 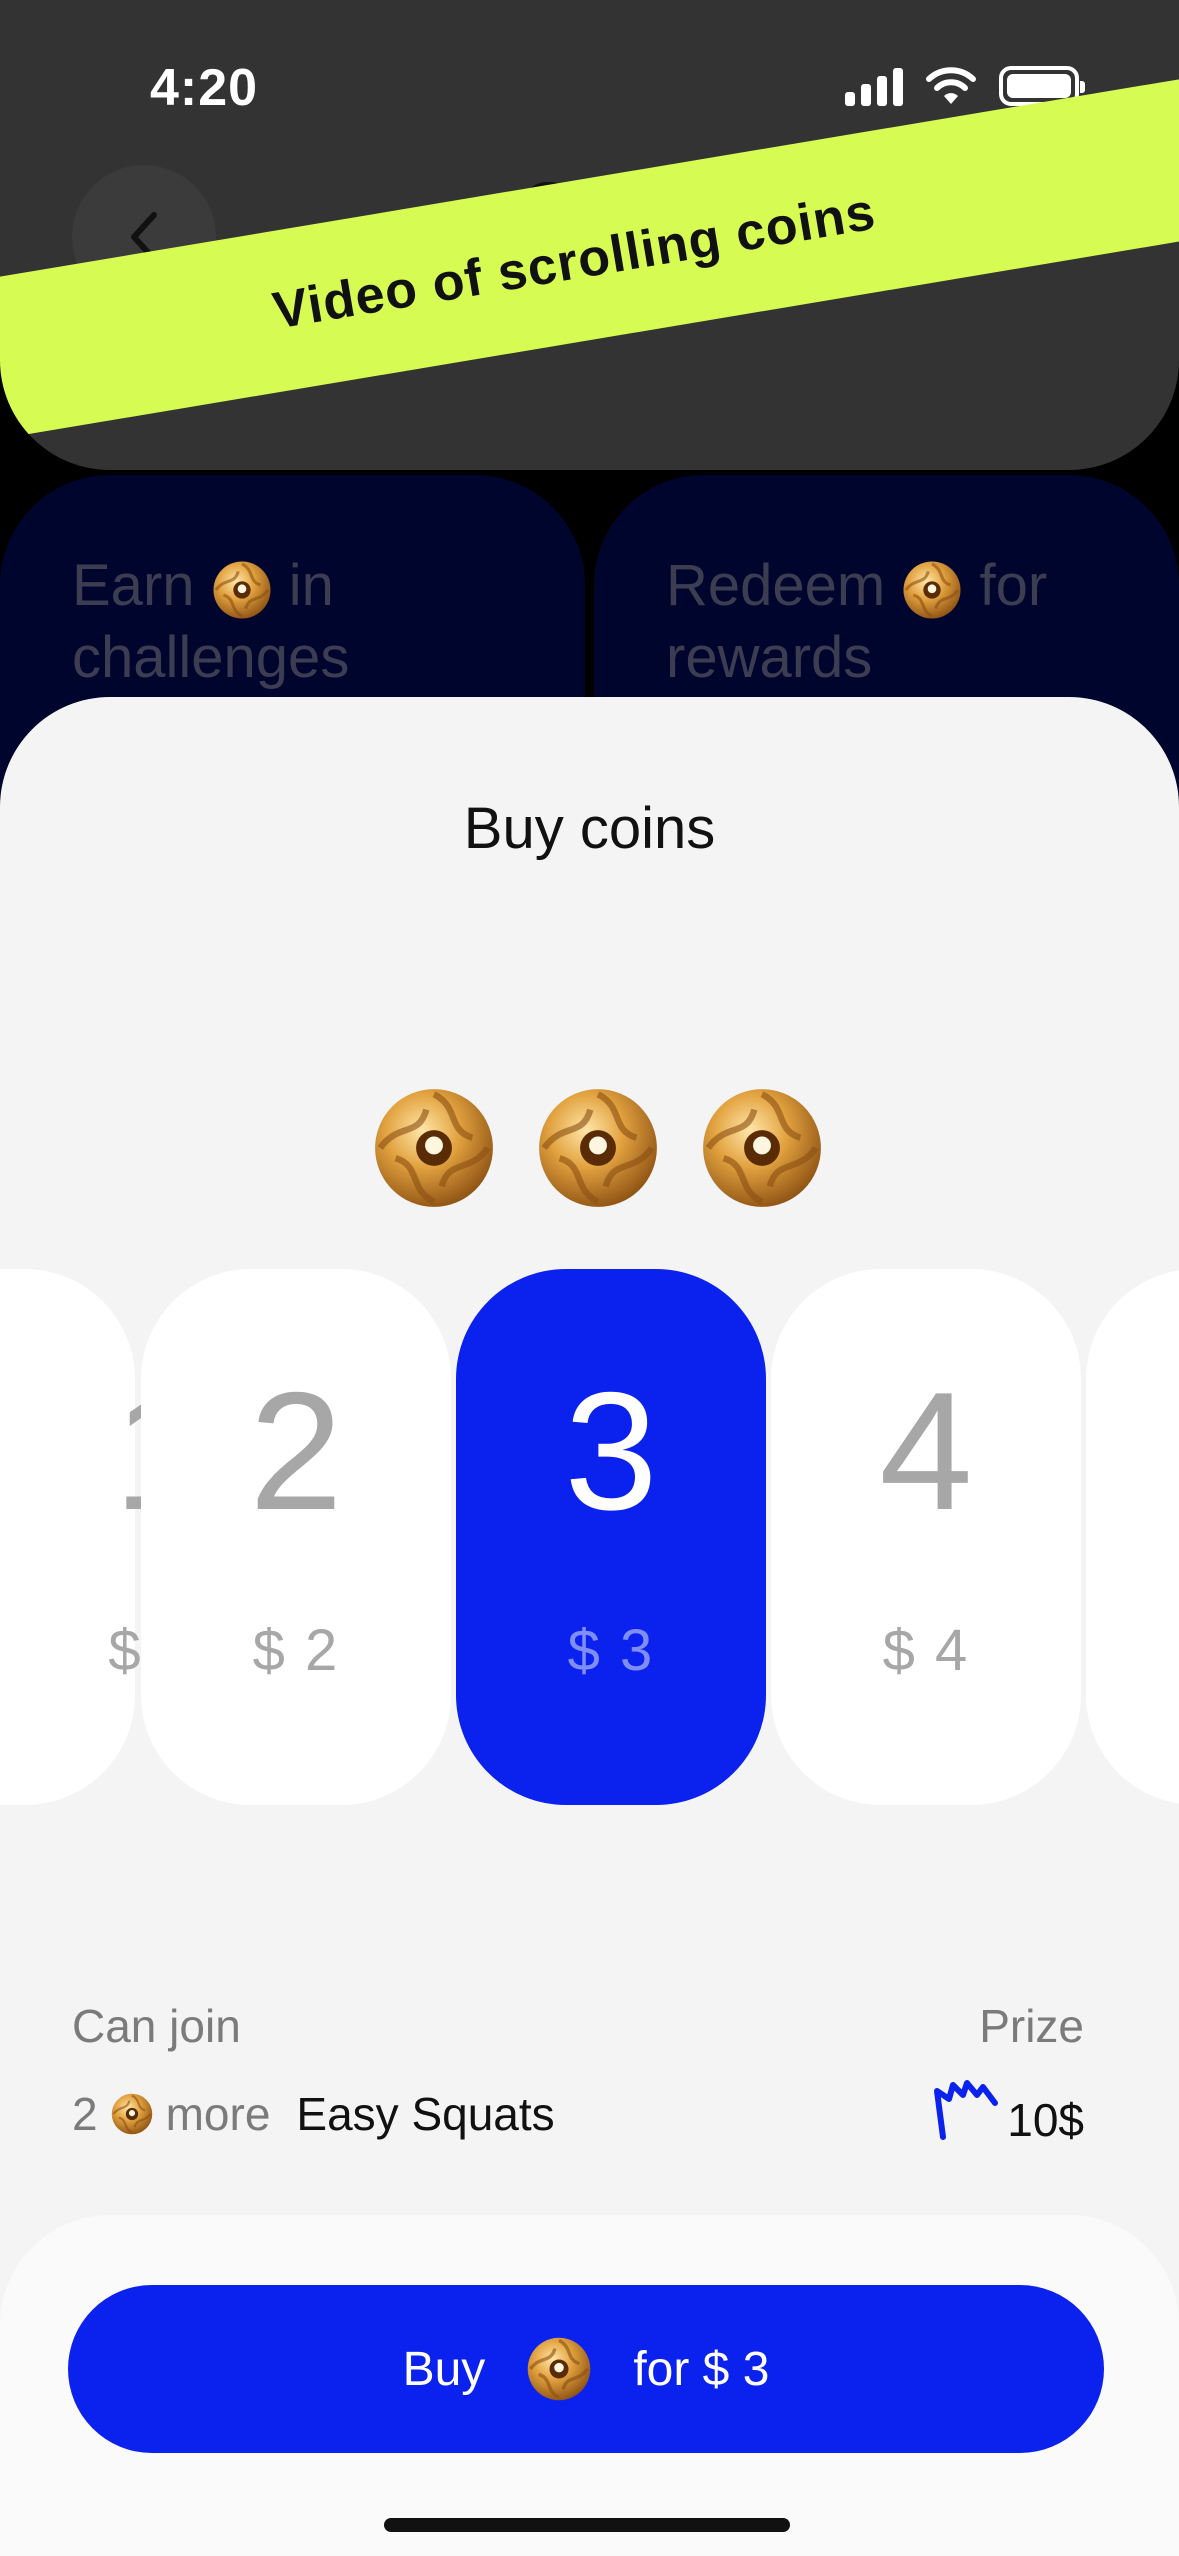 What do you see at coordinates (156, 2026) in the screenshot?
I see `can-join-label: Can join` at bounding box center [156, 2026].